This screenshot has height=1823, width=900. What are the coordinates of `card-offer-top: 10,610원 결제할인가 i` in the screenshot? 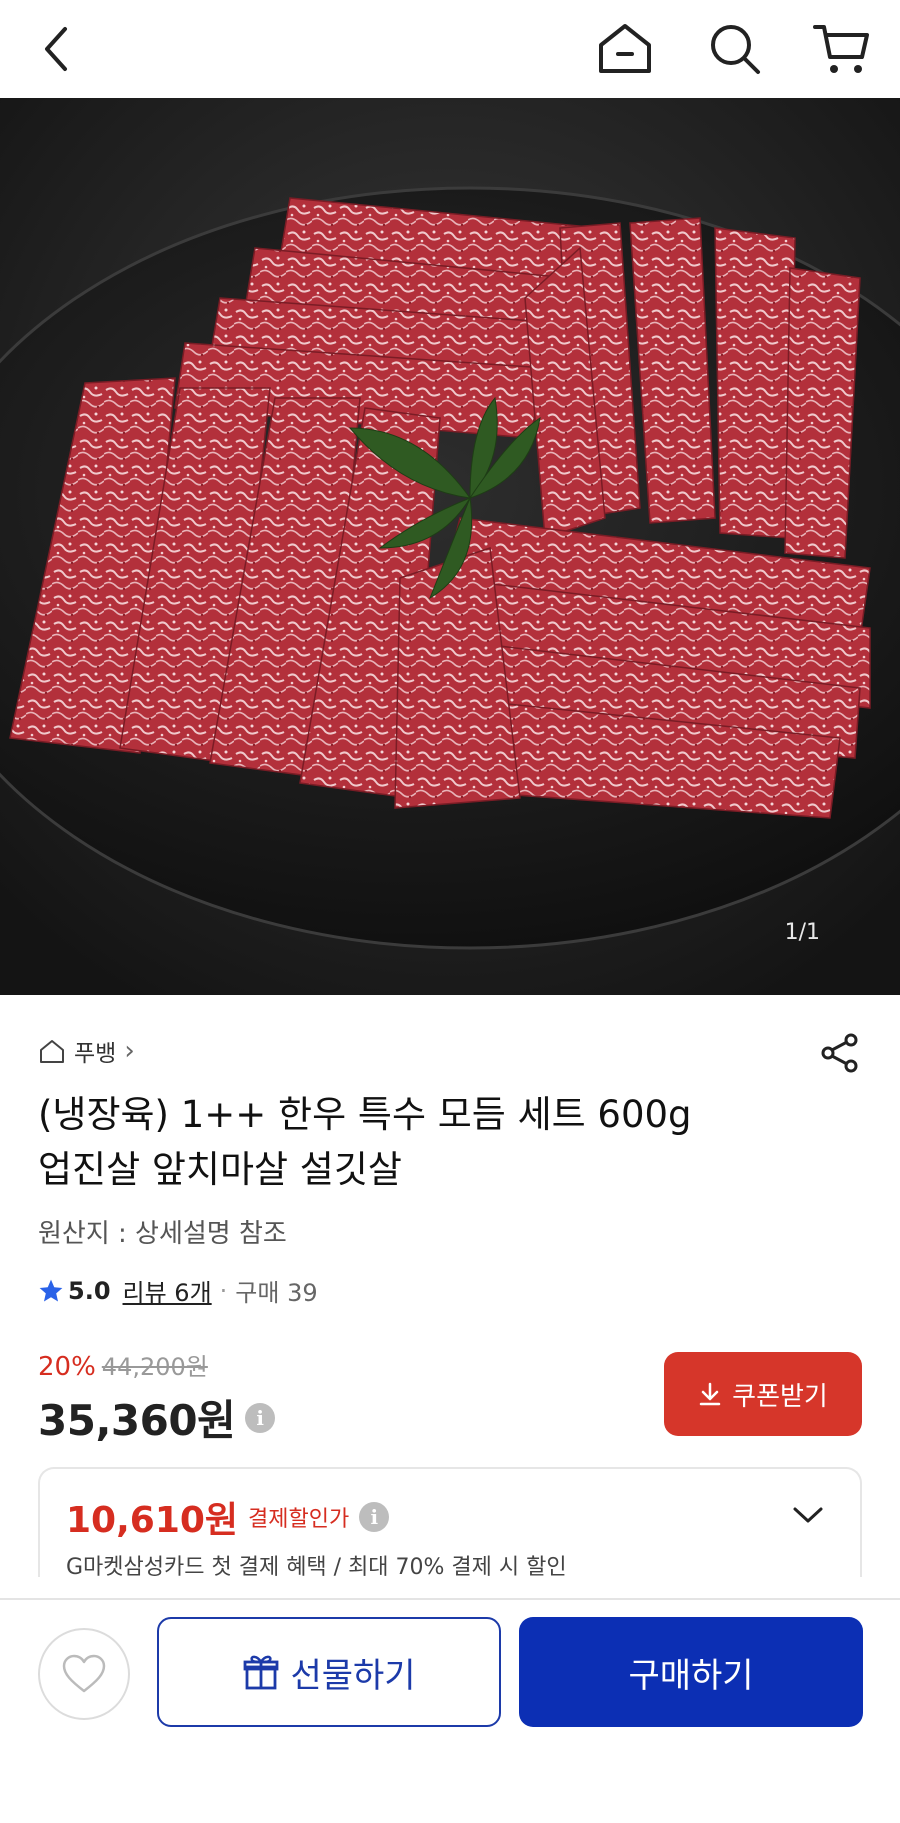 It's located at (450, 1517).